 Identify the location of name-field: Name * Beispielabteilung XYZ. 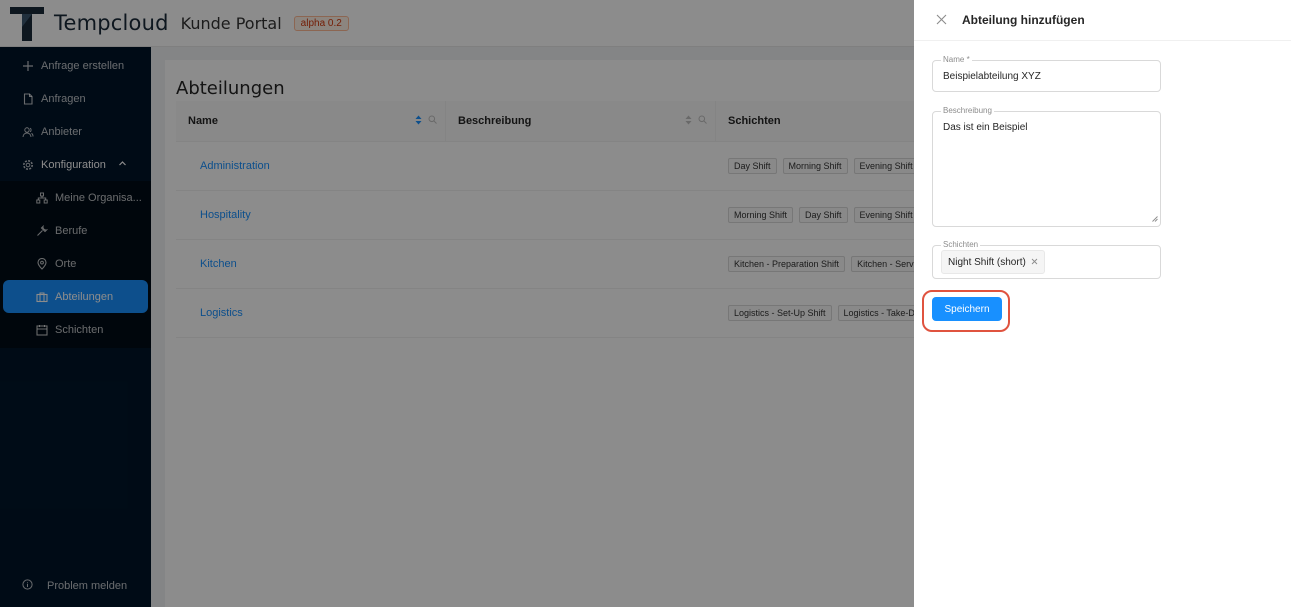
(1046, 73).